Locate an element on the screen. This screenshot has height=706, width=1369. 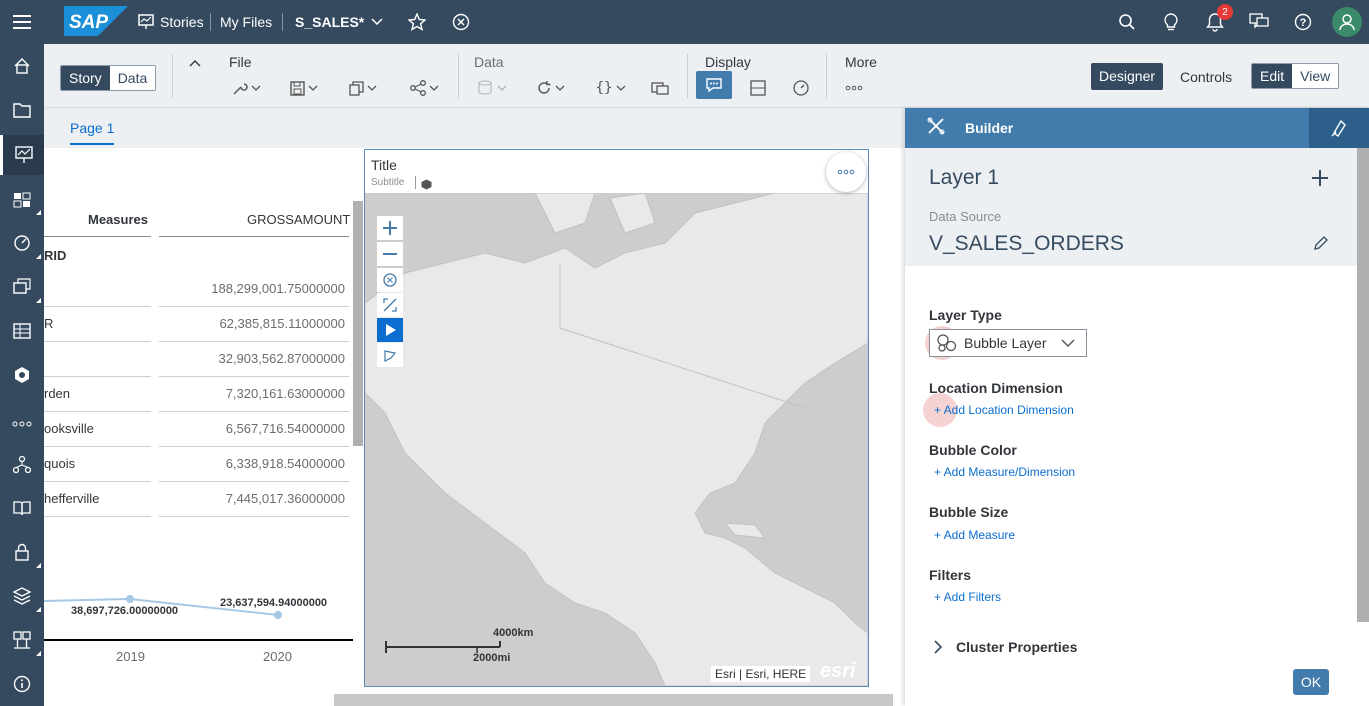
story-mode-button: Story is located at coordinates (85, 78).